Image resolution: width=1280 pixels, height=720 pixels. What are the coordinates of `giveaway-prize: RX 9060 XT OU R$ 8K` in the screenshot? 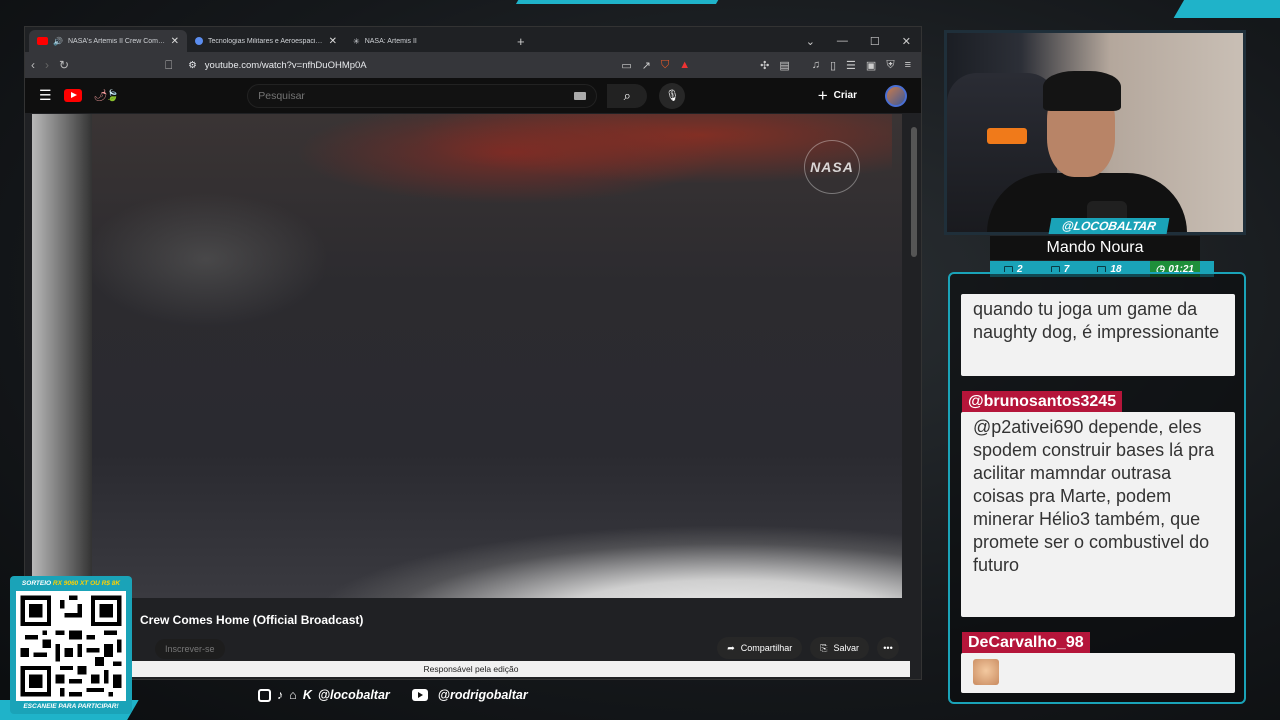 It's located at (86, 583).